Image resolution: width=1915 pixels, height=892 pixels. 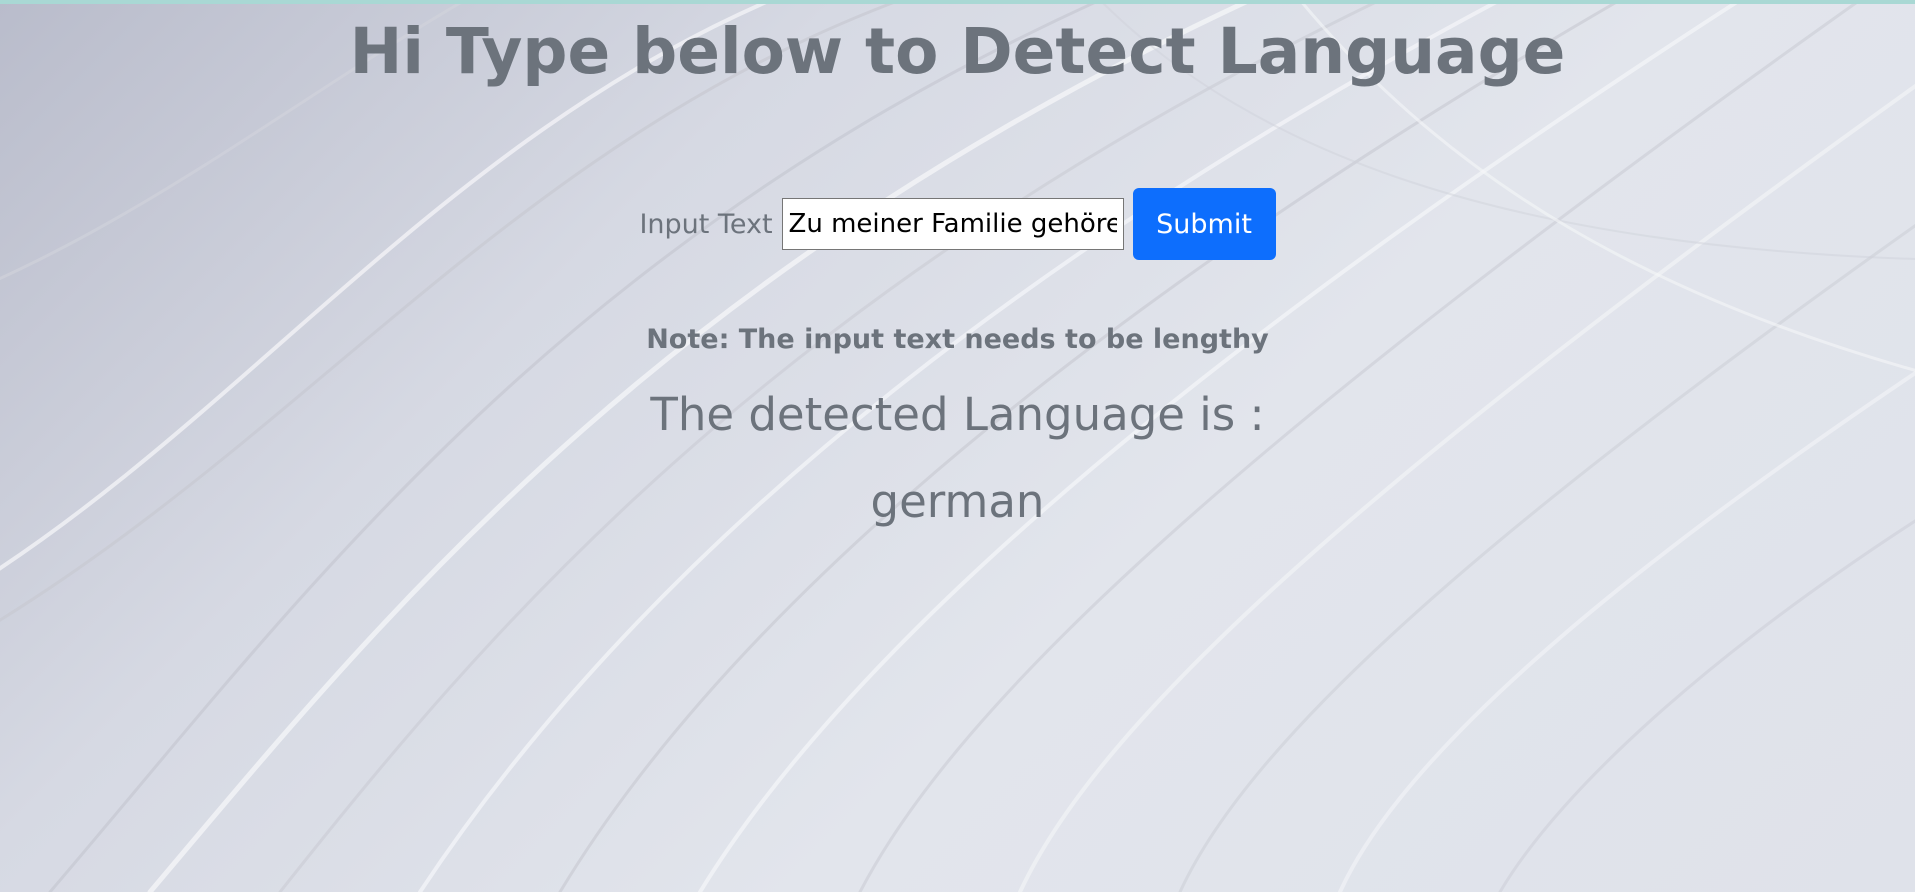 I want to click on page-title: Hi Type below to Detect Language, so click(x=957, y=51).